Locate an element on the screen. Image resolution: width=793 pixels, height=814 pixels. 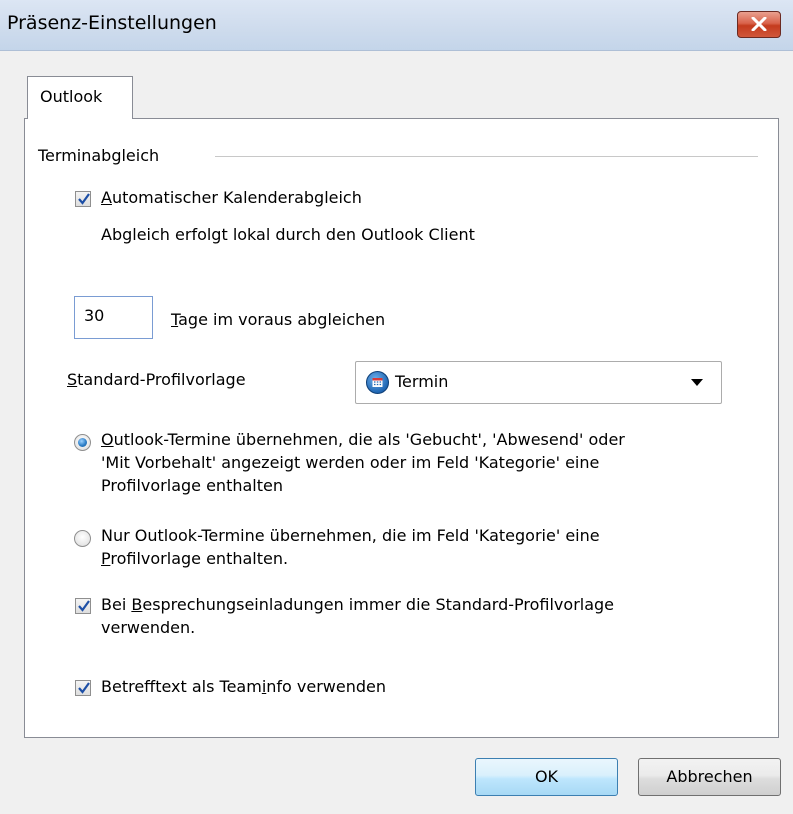
chevron-down-icon is located at coordinates (697, 382).